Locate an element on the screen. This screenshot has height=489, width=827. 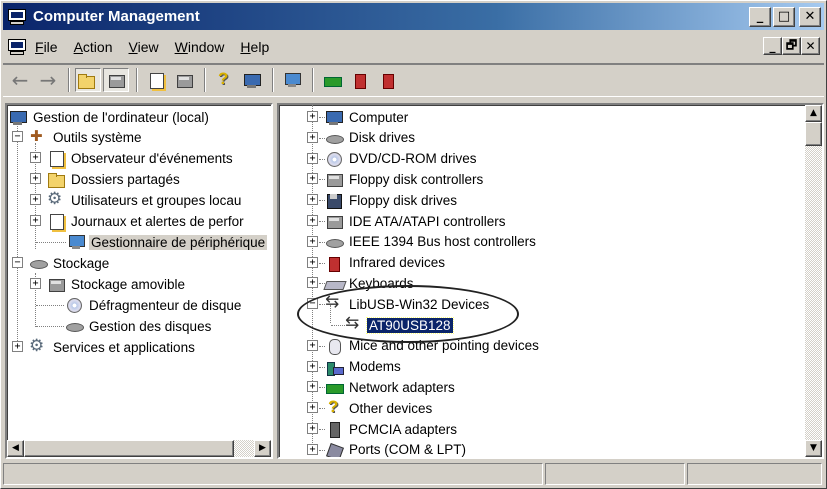
floppy-device-icon is located at coordinates (334, 201).